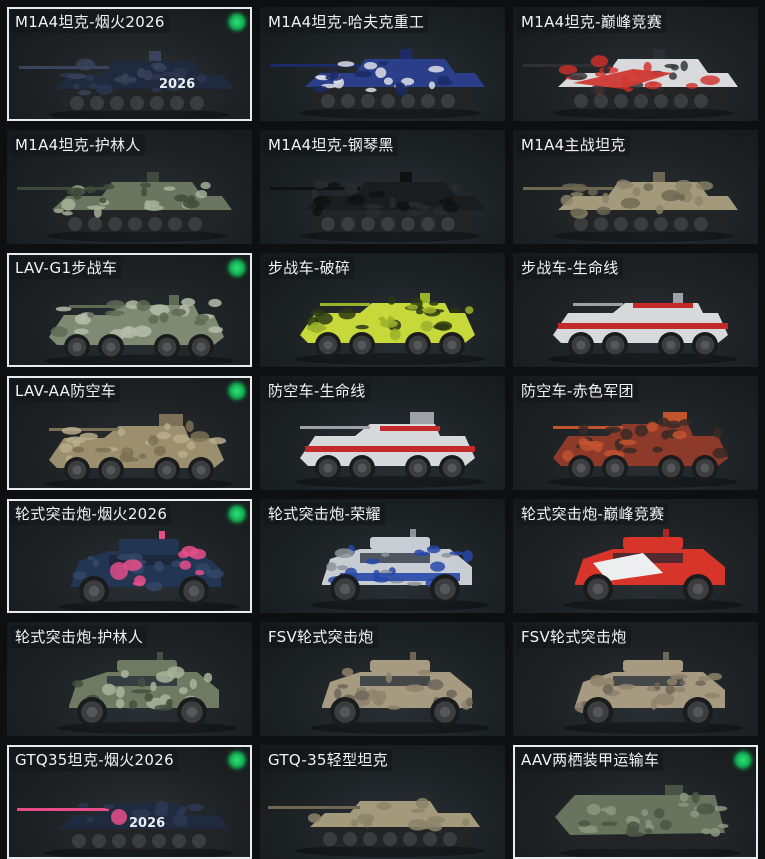 The width and height of the screenshot is (765, 859). I want to click on vehicle-skin-card: M1A4坦克-护林人, so click(129, 187).